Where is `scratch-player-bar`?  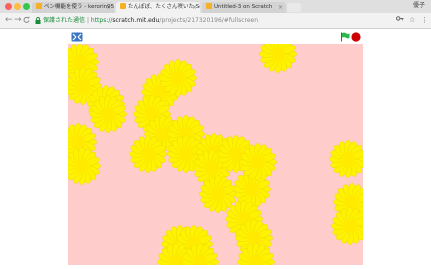 scratch-player-bar is located at coordinates (215, 37).